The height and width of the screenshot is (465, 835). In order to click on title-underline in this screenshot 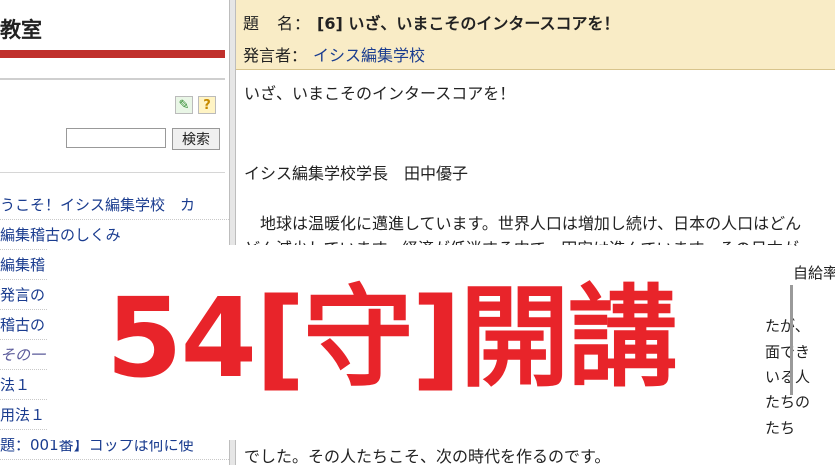, I will do `click(112, 54)`.